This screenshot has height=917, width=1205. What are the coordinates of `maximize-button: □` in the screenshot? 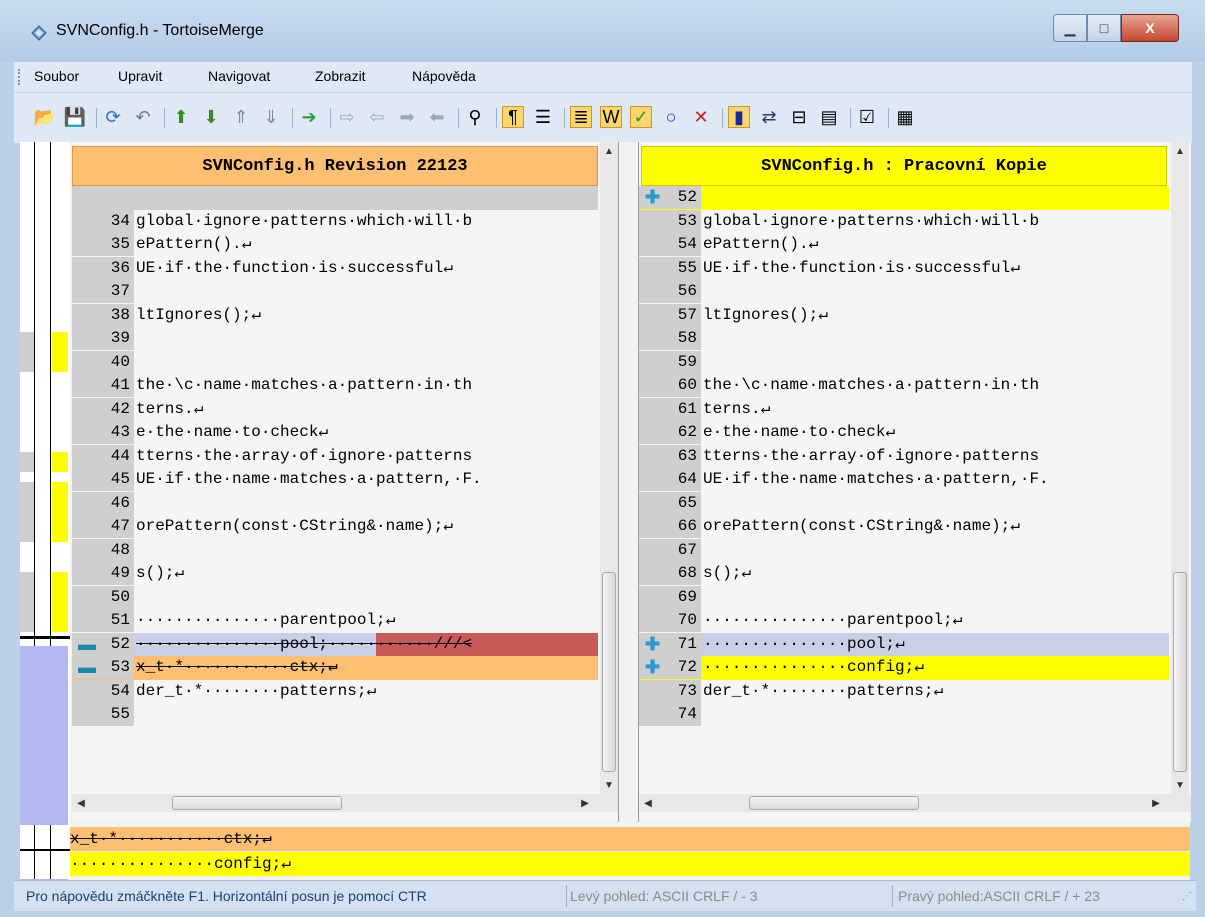 It's located at (1104, 28).